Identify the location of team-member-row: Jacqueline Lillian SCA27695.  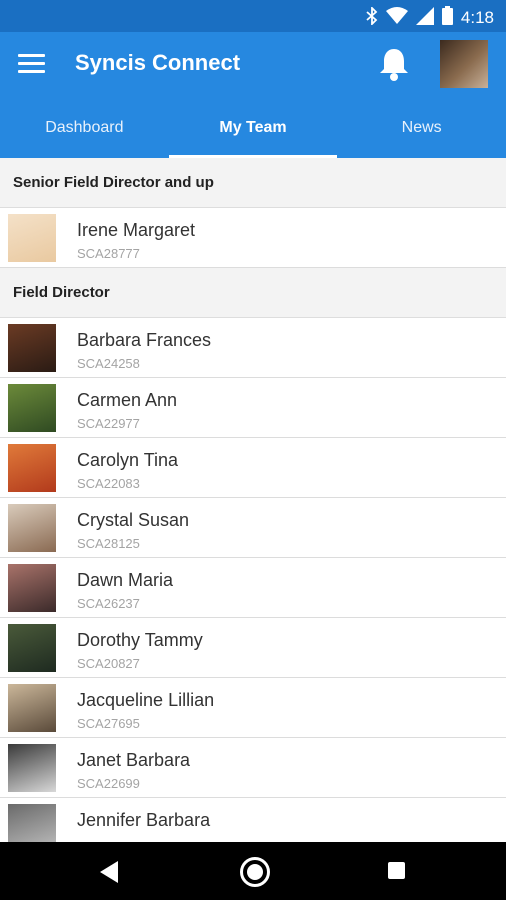
(253, 708).